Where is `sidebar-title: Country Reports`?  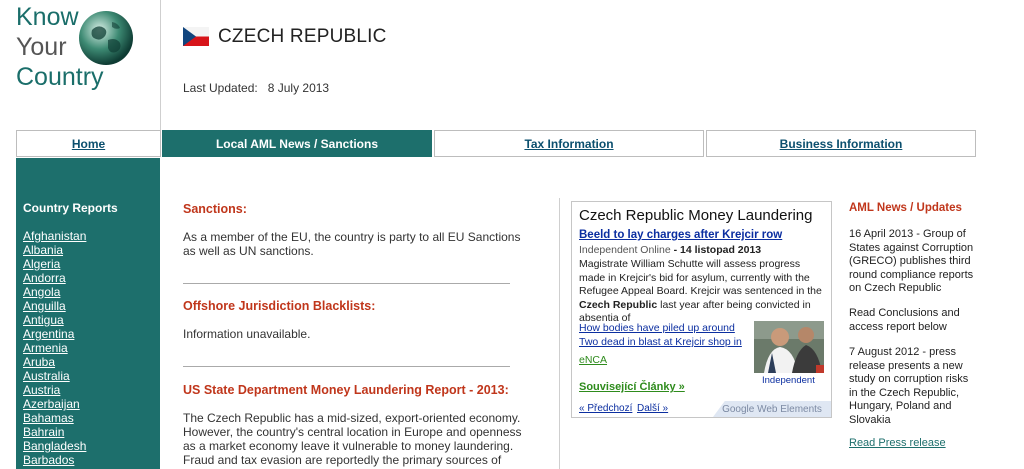
sidebar-title: Country Reports is located at coordinates (70, 208).